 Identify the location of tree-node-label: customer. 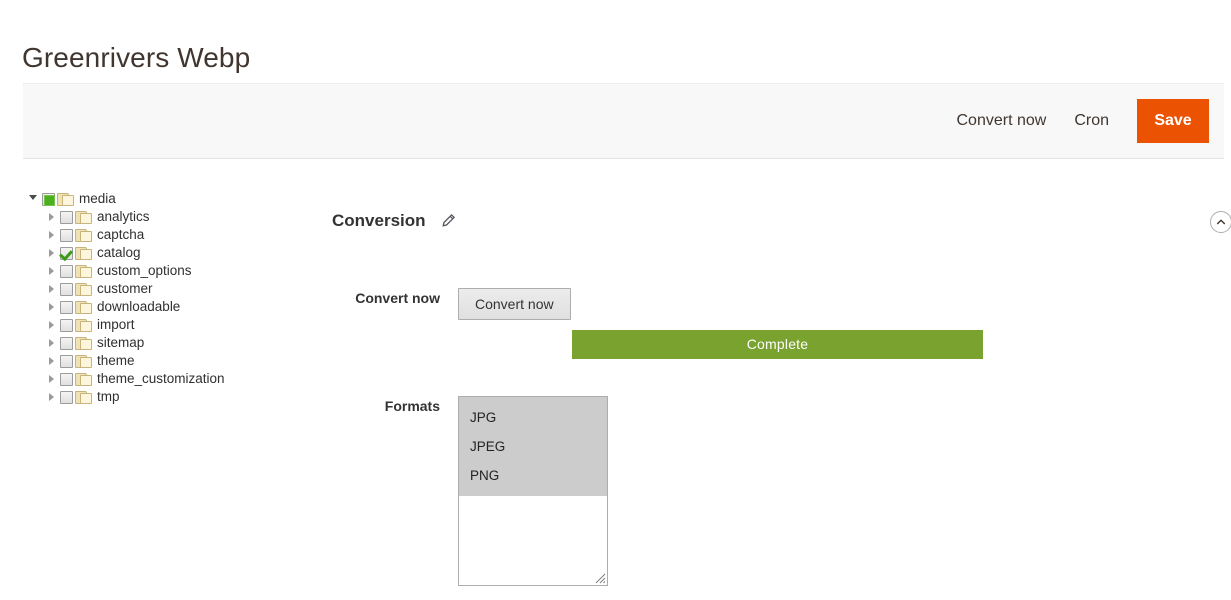
(125, 288).